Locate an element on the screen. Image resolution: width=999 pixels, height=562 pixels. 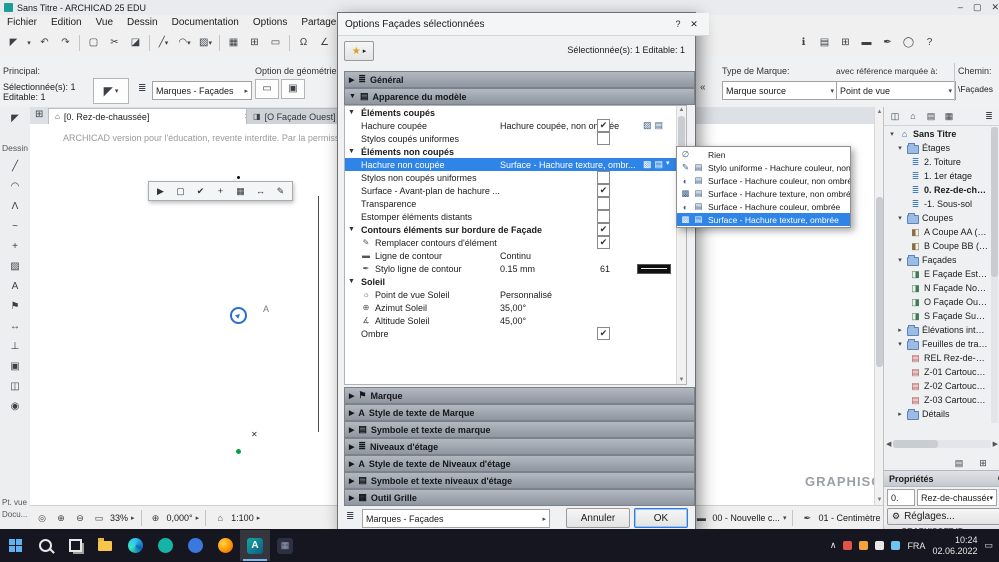
palette-button-3: ✔ is located at coordinates (200, 191).